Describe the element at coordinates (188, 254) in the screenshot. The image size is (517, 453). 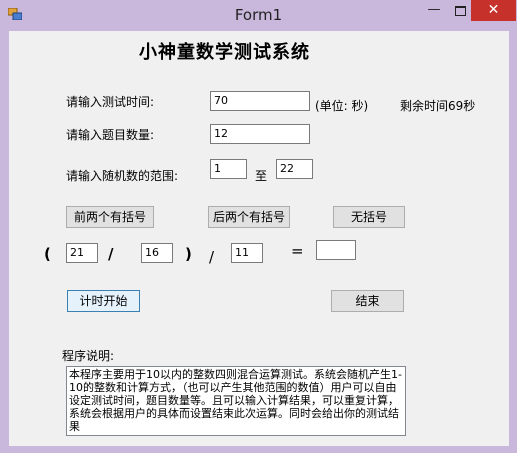
I see `close-paren: )` at that location.